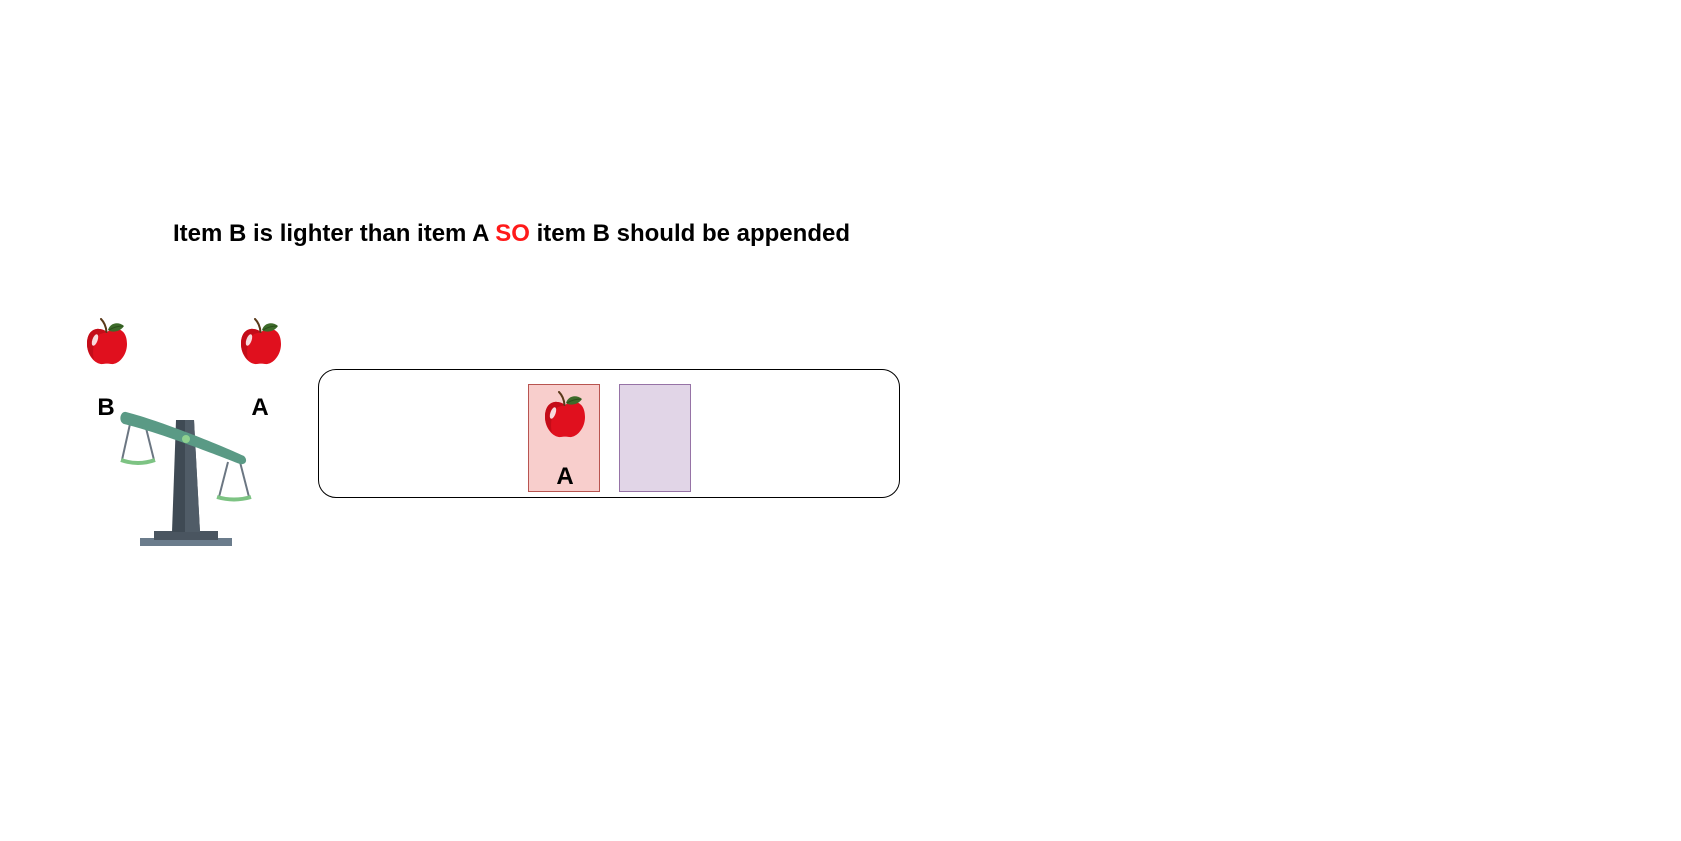  What do you see at coordinates (655, 438) in the screenshot?
I see `list-slot-empty` at bounding box center [655, 438].